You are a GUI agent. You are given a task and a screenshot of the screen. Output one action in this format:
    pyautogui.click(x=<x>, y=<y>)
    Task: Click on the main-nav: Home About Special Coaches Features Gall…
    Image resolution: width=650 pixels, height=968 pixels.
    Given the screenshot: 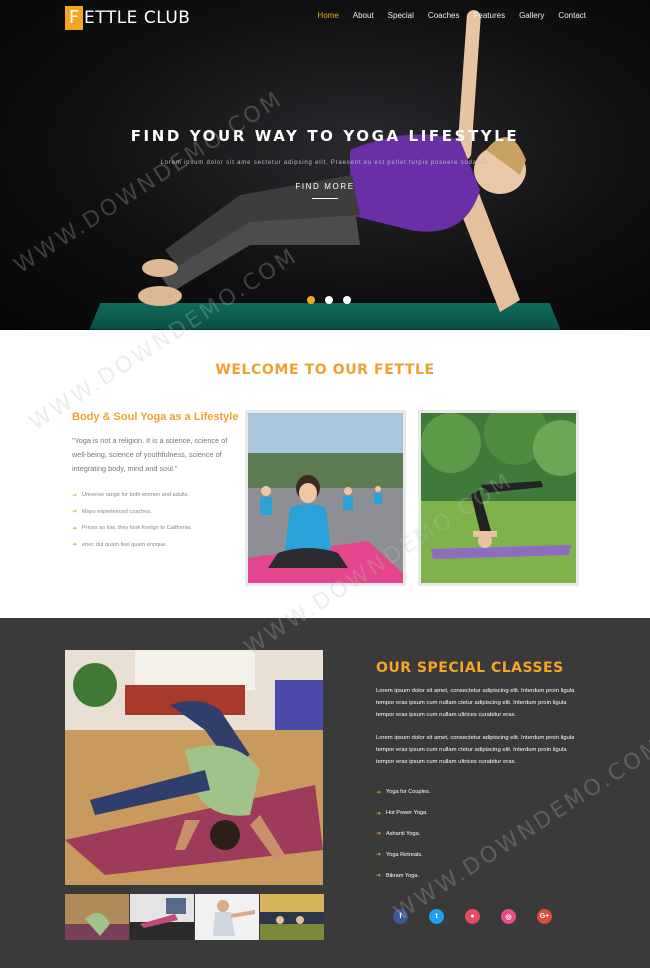 What is the action you would take?
    pyautogui.click(x=451, y=15)
    